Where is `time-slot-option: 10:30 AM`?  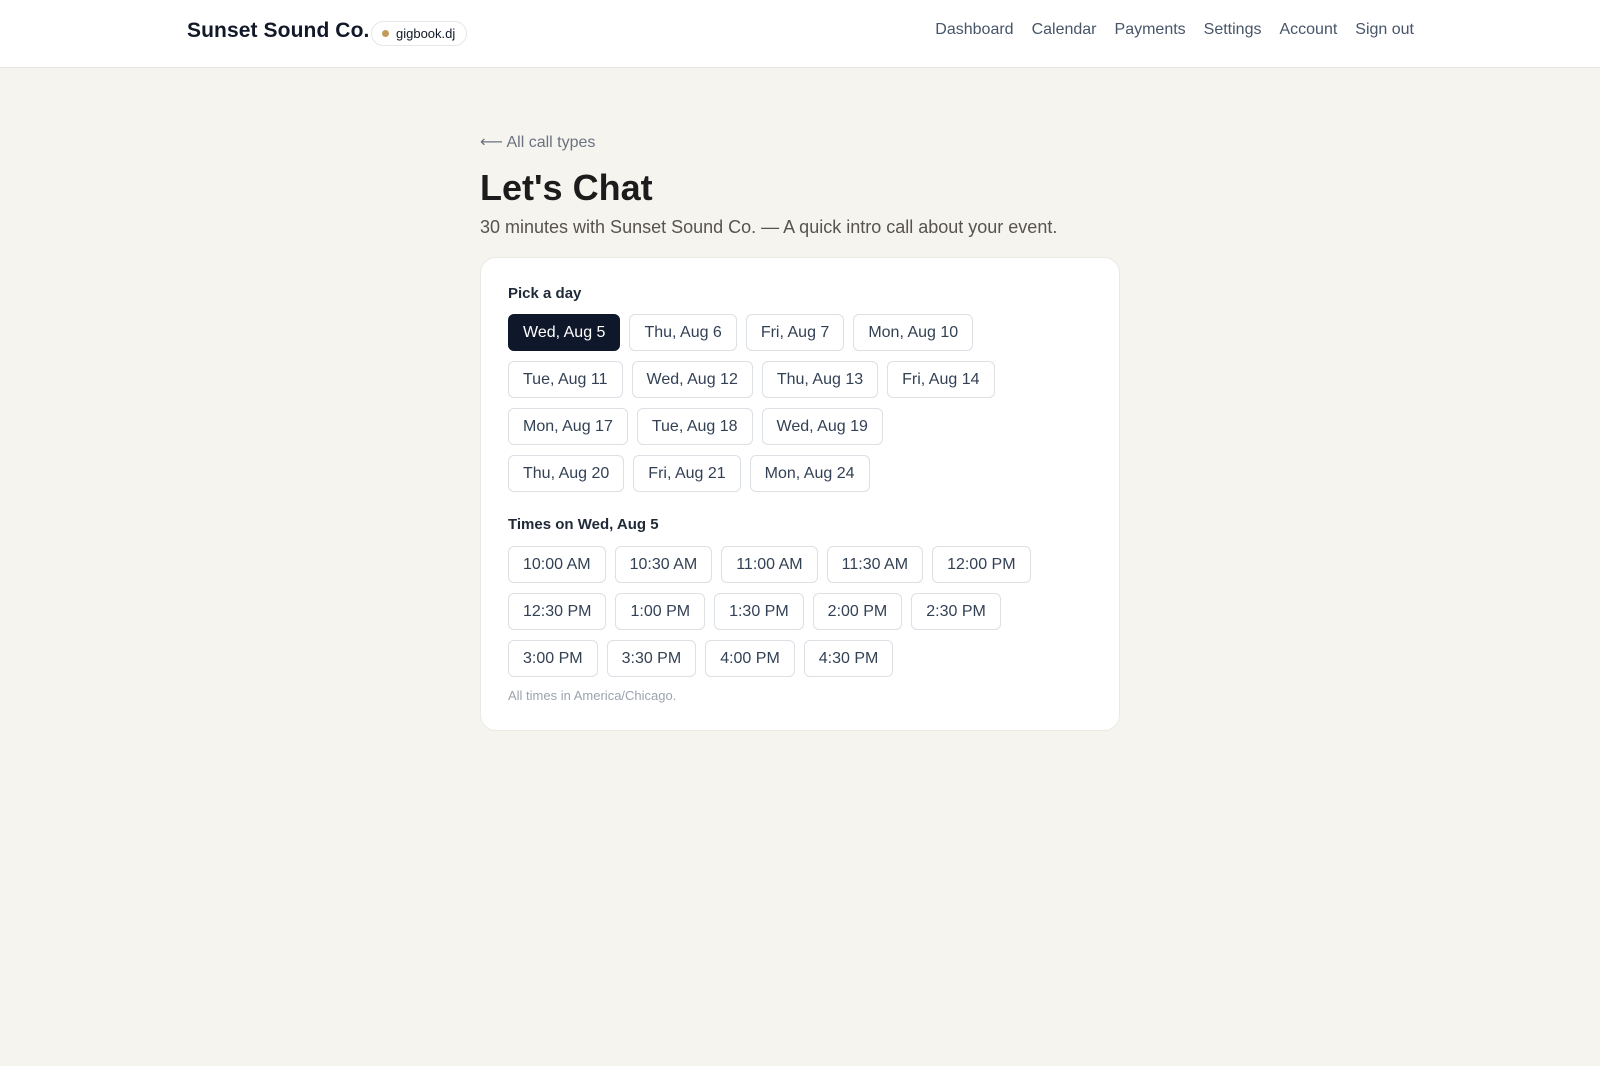
time-slot-option: 10:30 AM is located at coordinates (663, 564).